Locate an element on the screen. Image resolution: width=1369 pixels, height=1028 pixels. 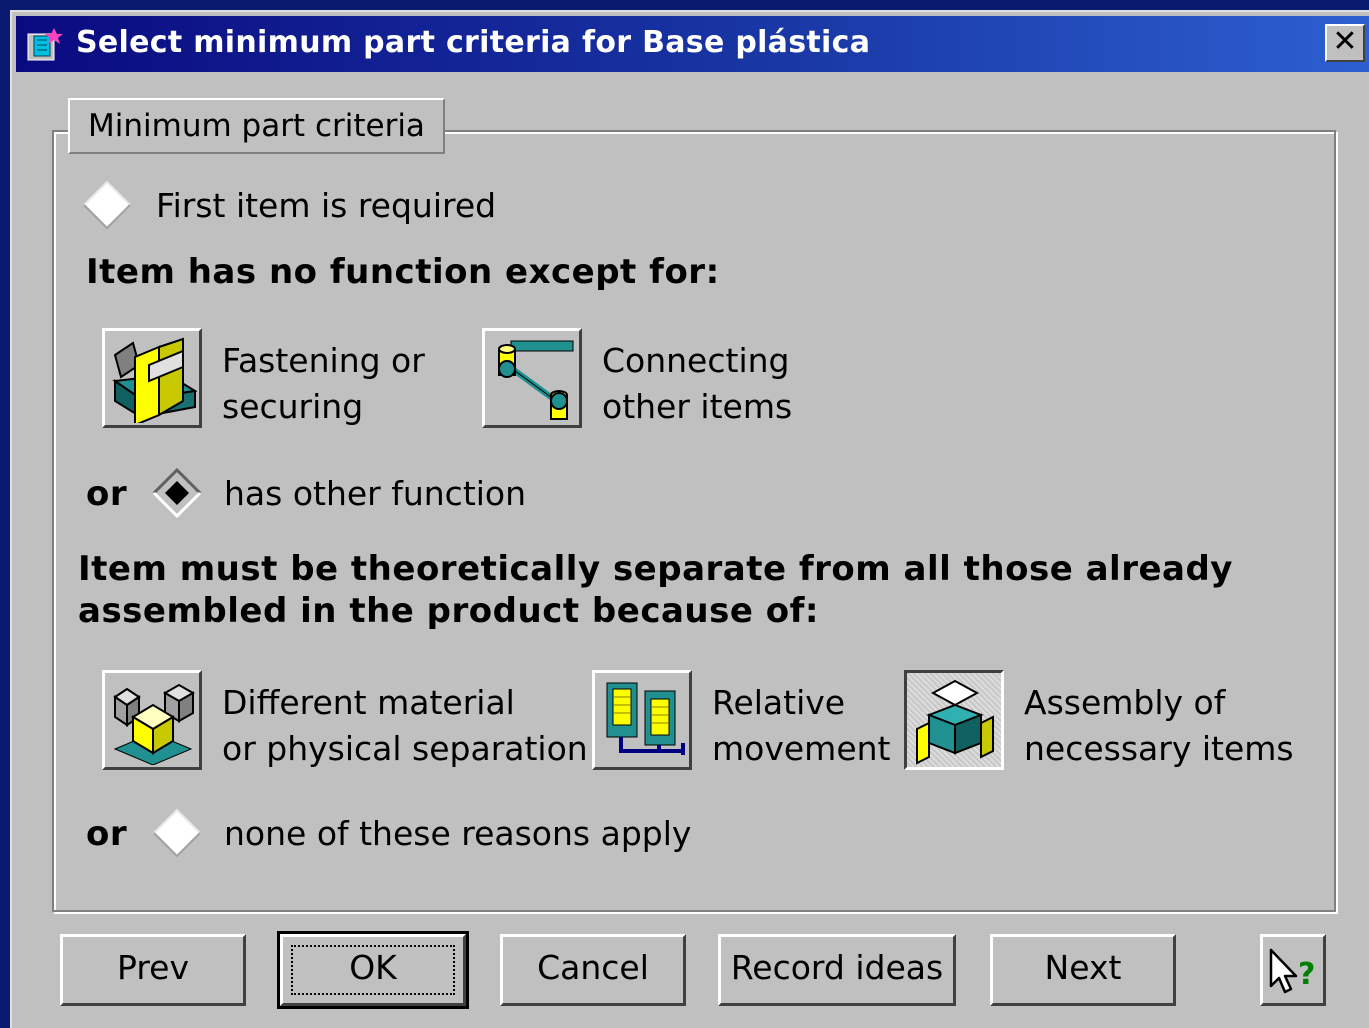
connecting-button is located at coordinates (532, 378).